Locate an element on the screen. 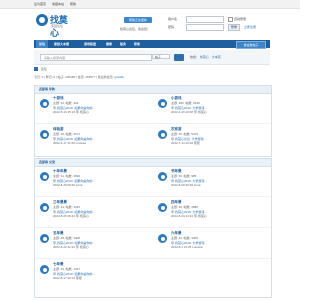  forum-counts: 主题: 35, 帖数: 2571 is located at coordinates (67, 134).